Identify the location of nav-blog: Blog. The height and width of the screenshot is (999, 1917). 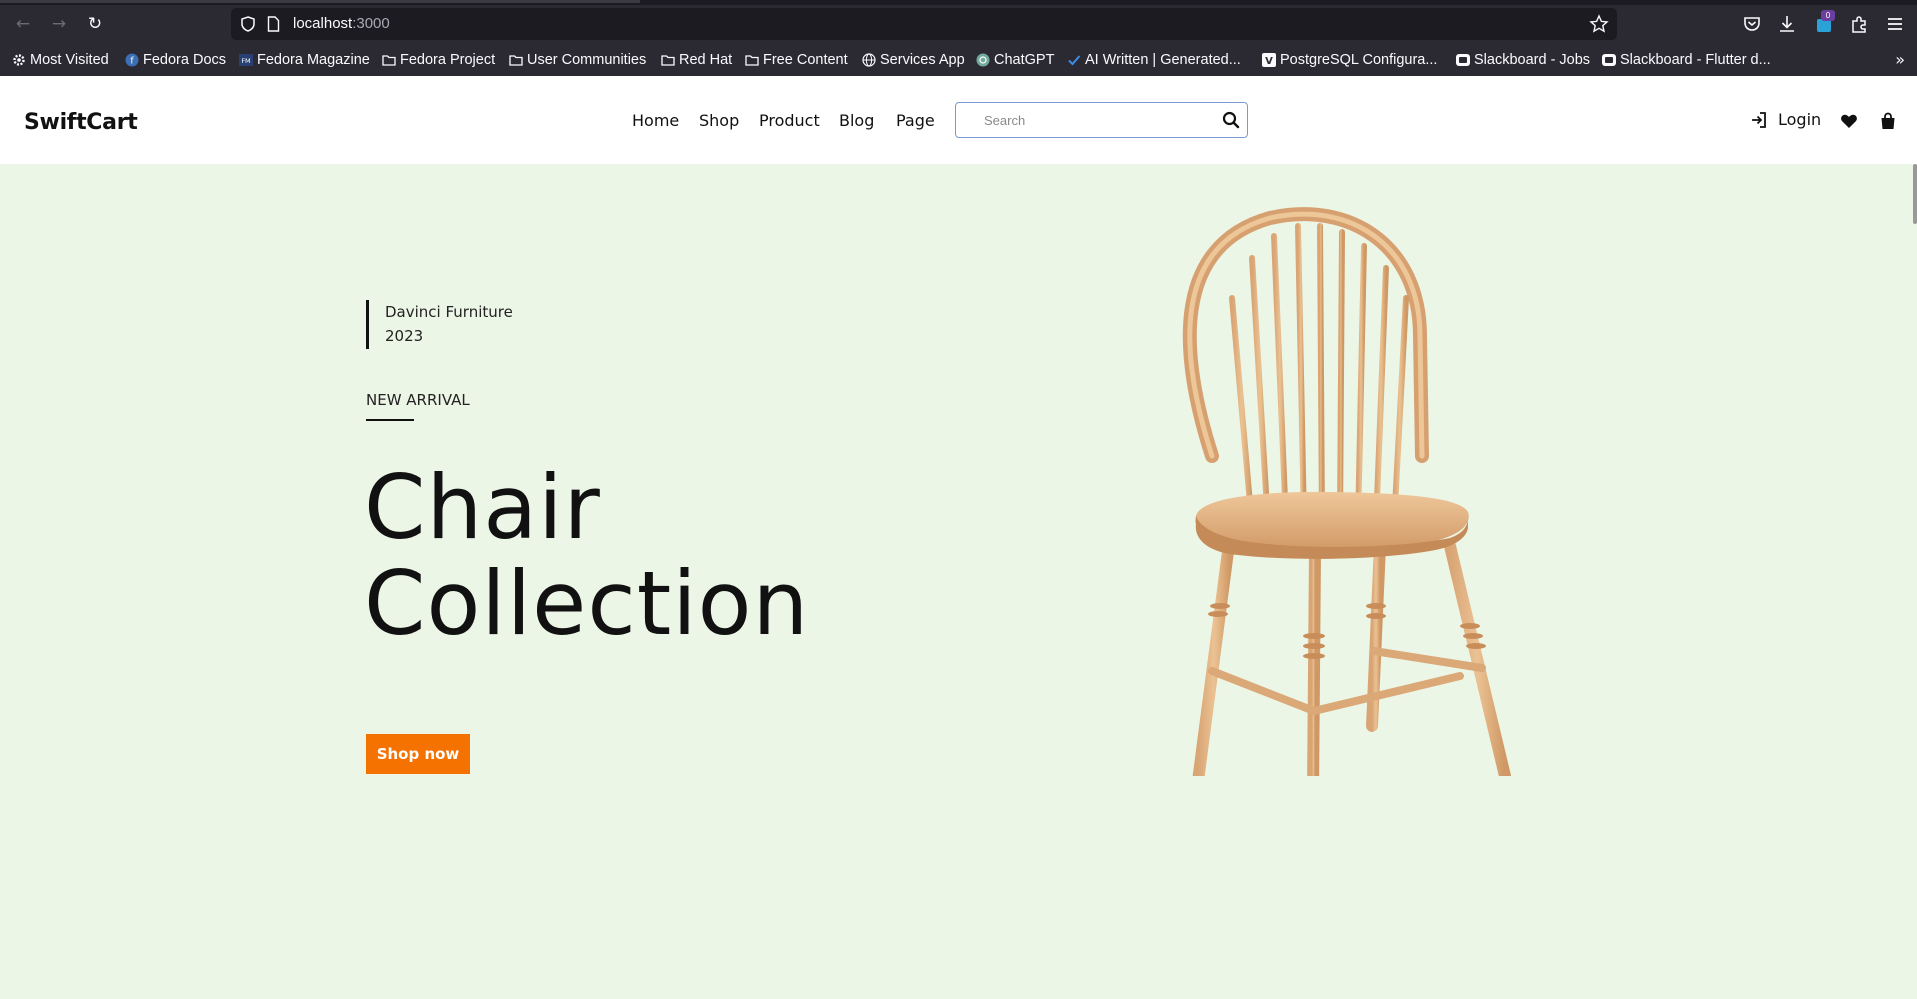
(856, 120).